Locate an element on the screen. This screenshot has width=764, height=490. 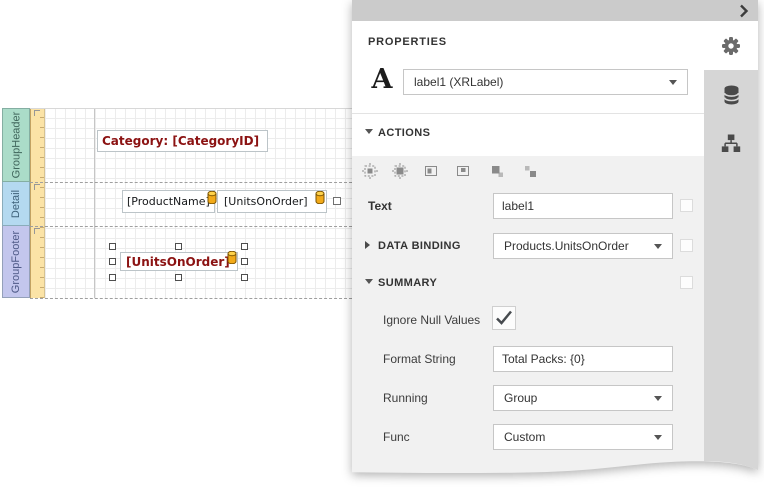
properties-gear-icon is located at coordinates (731, 45).